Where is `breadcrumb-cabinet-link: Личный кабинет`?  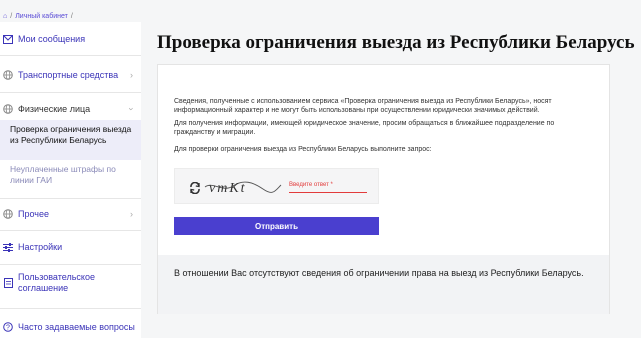
breadcrumb-cabinet-link: Личный кабинет is located at coordinates (41, 16).